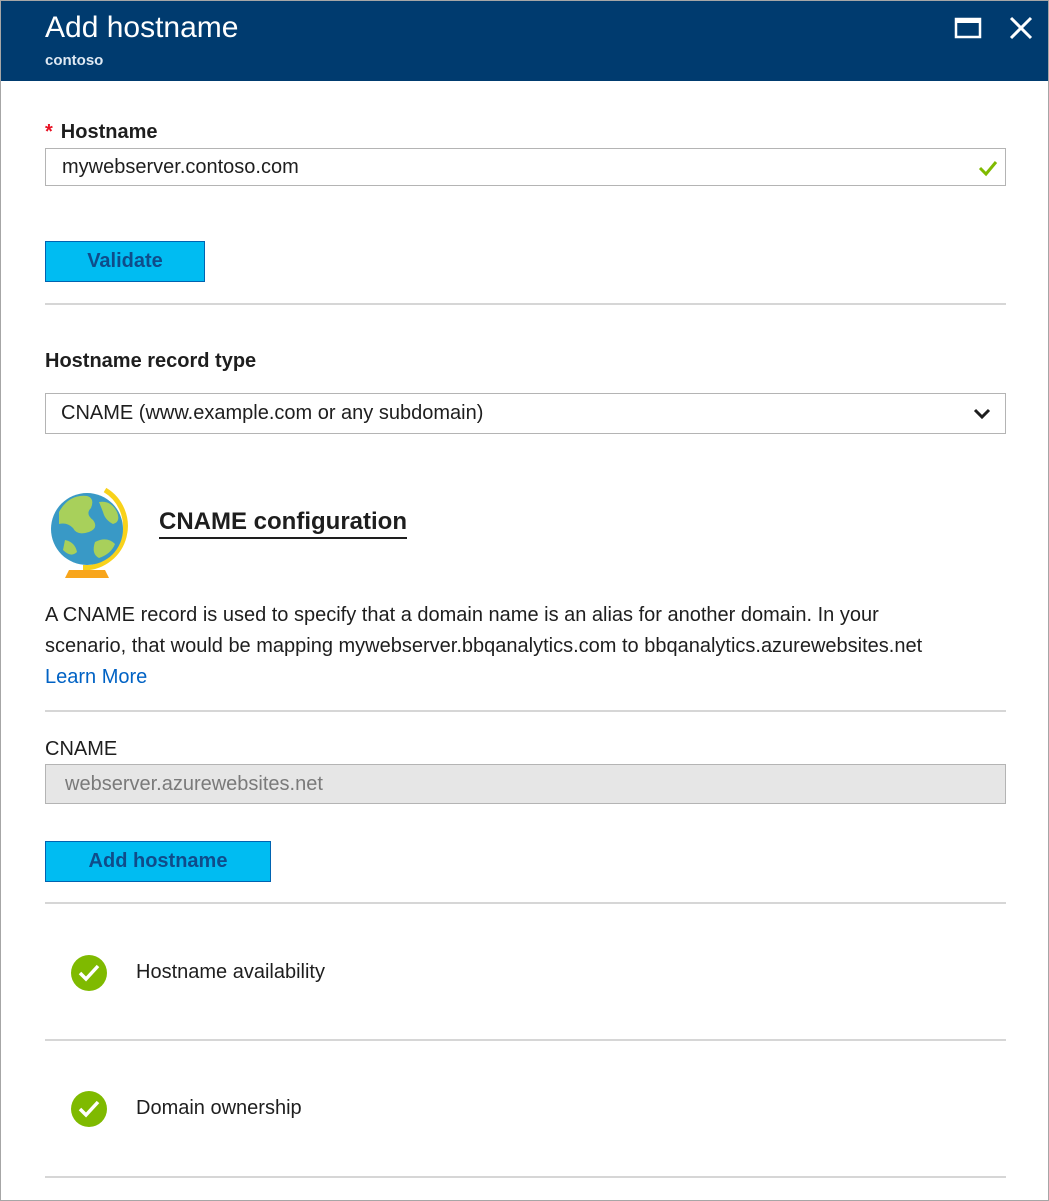 The image size is (1049, 1201). What do you see at coordinates (125, 261) in the screenshot?
I see `validate-button: Validate` at bounding box center [125, 261].